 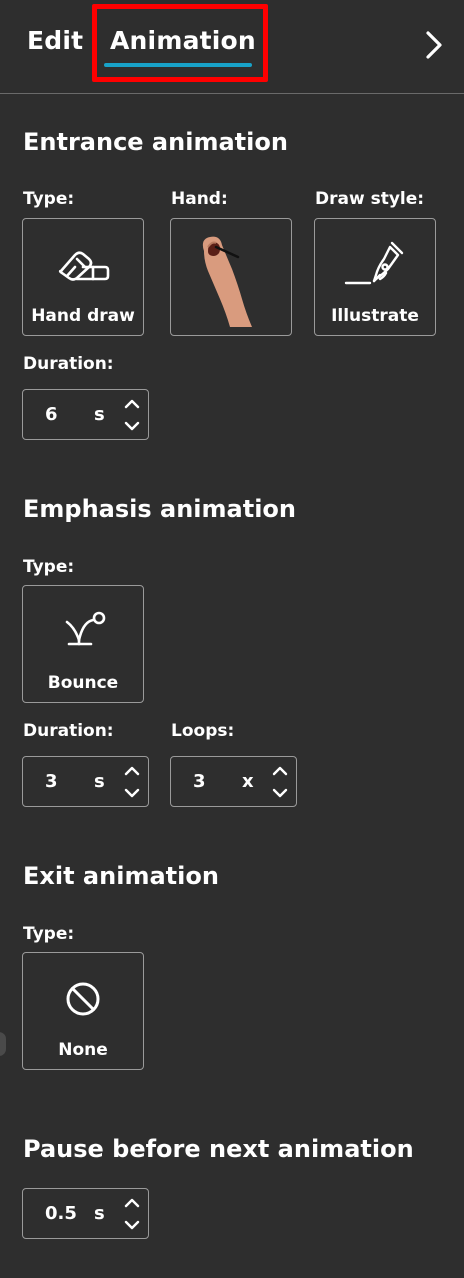 I want to click on entrance-duration-value: 6, so click(x=51, y=414).